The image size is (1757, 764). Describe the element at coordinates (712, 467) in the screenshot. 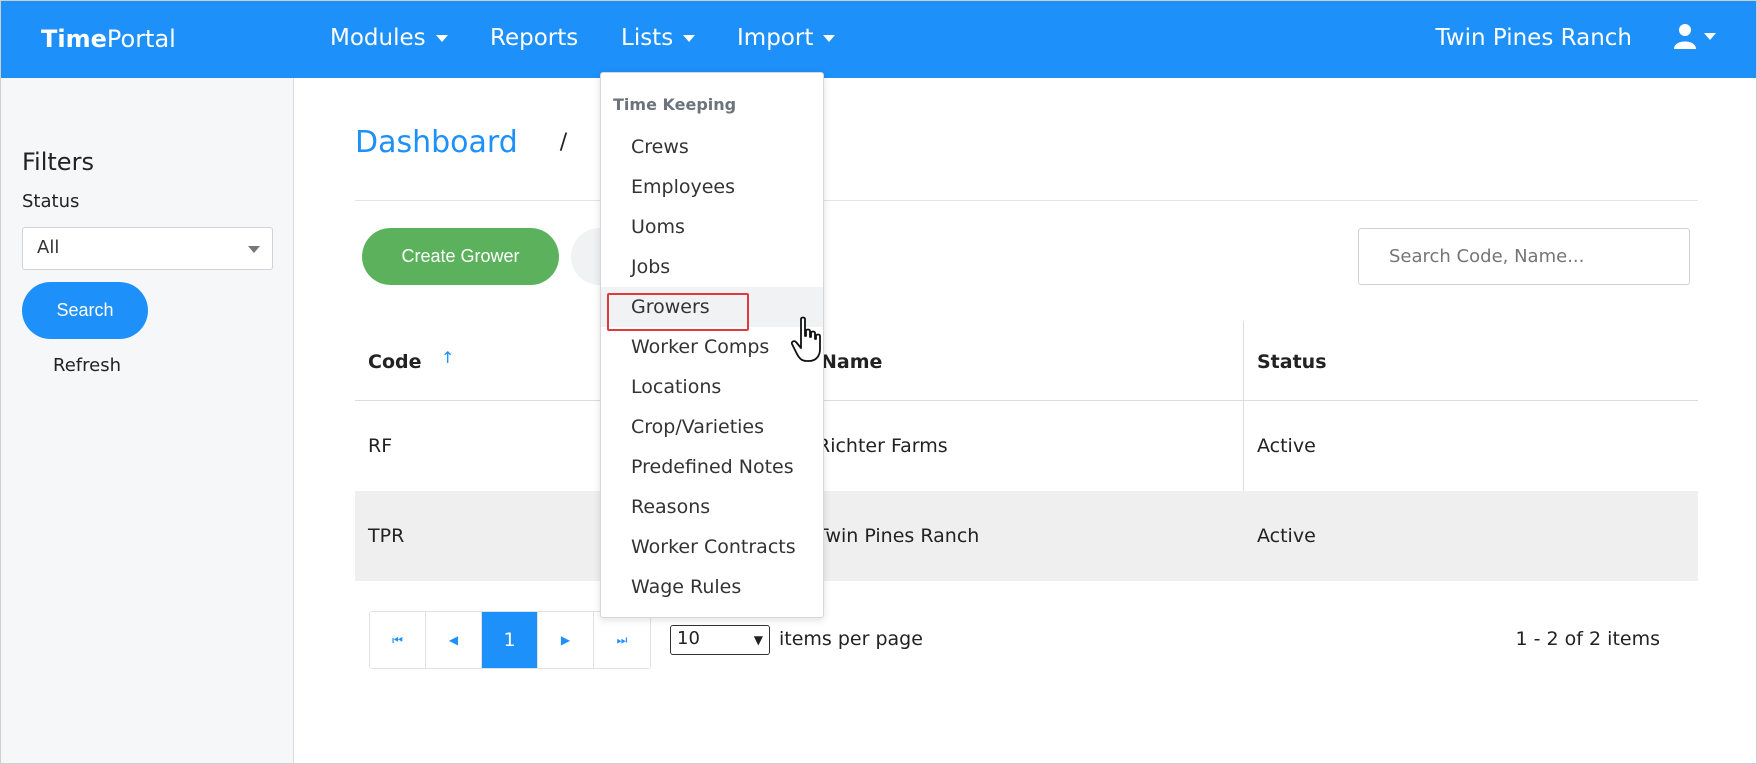

I see `menu-item-predefined-notes: Predefined Notes` at that location.